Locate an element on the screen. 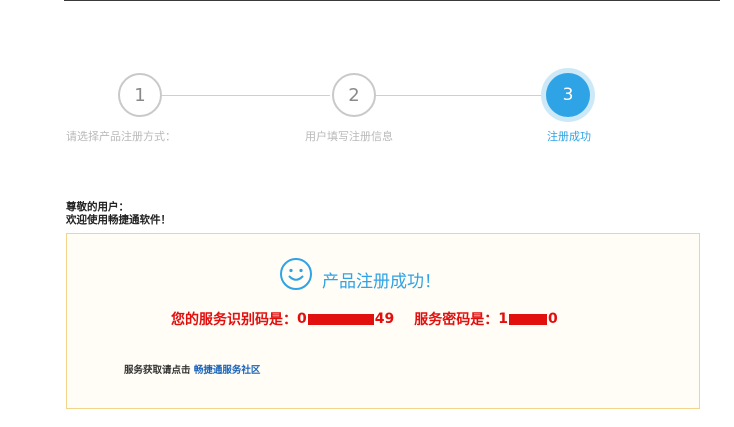 This screenshot has width=734, height=427. step-2-circle: 2 is located at coordinates (354, 95).